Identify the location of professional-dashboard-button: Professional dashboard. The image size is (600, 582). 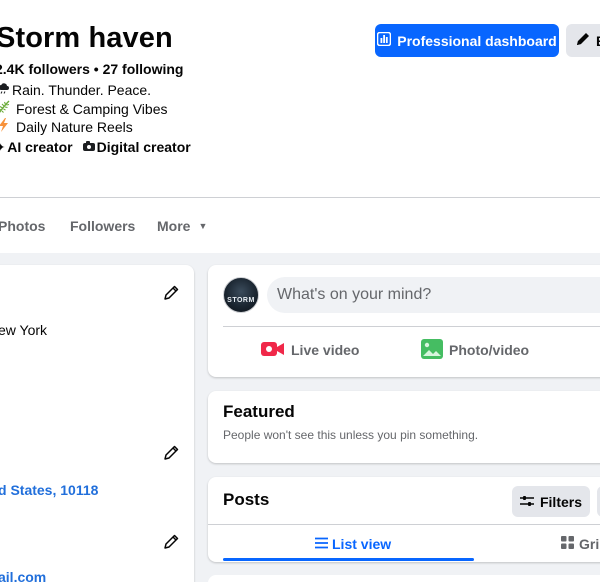
(467, 40).